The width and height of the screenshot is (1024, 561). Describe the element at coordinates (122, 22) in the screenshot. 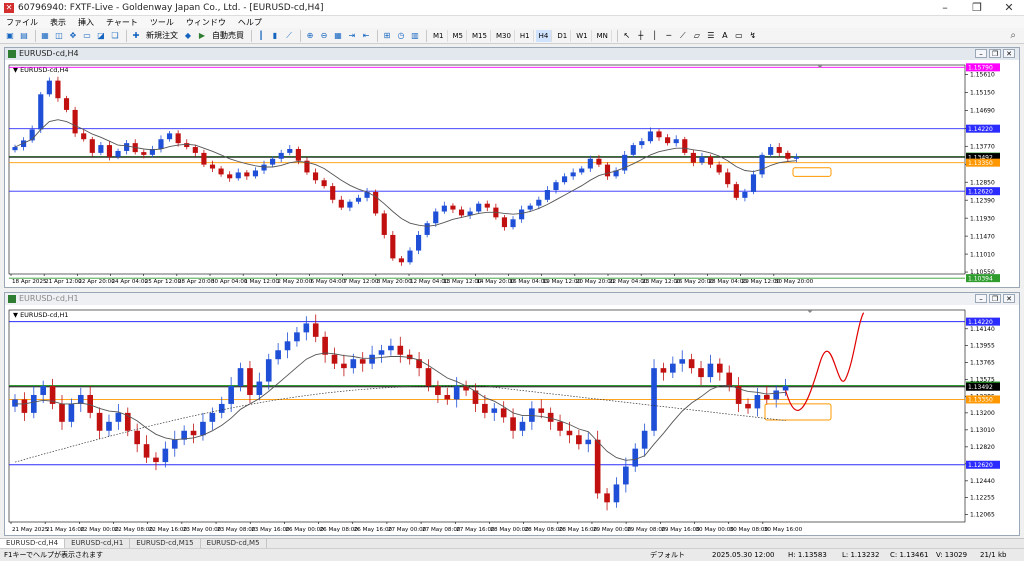

I see `menu-chart: チャート` at that location.